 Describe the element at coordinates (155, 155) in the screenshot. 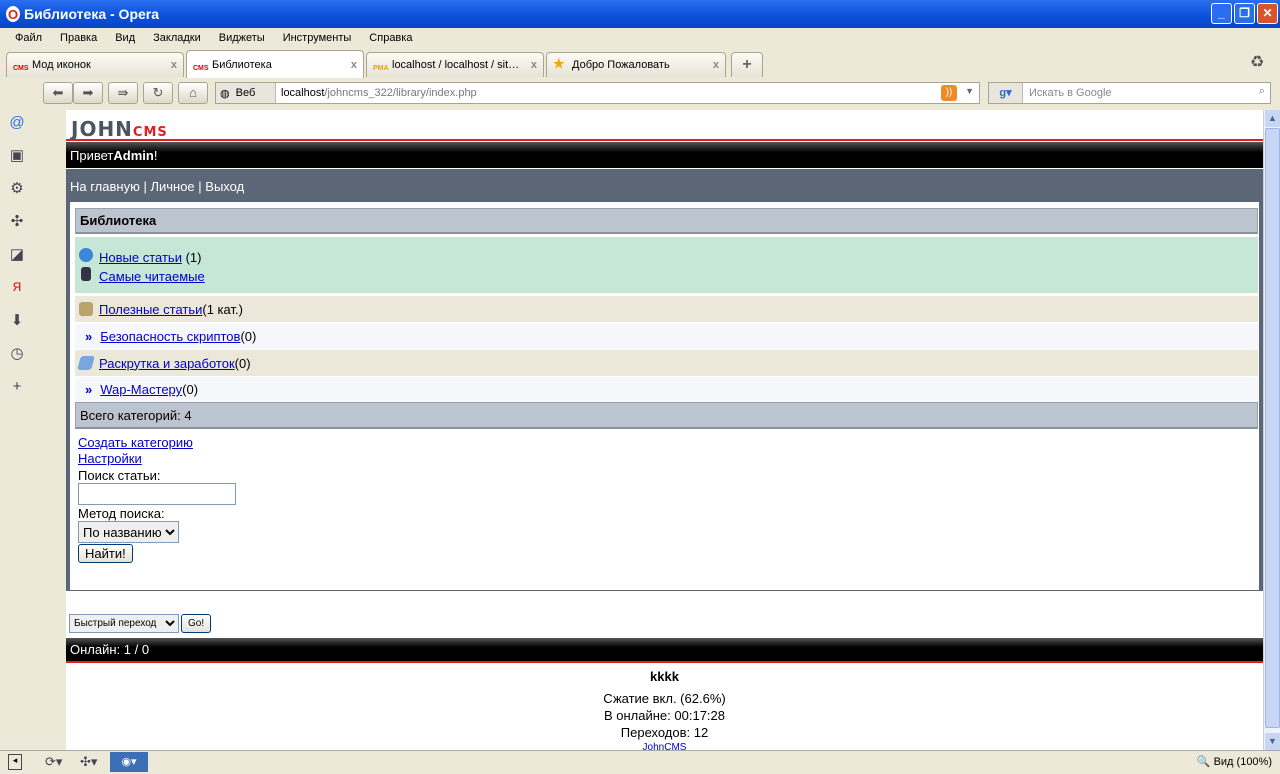

I see `greeting-suffix: !` at that location.